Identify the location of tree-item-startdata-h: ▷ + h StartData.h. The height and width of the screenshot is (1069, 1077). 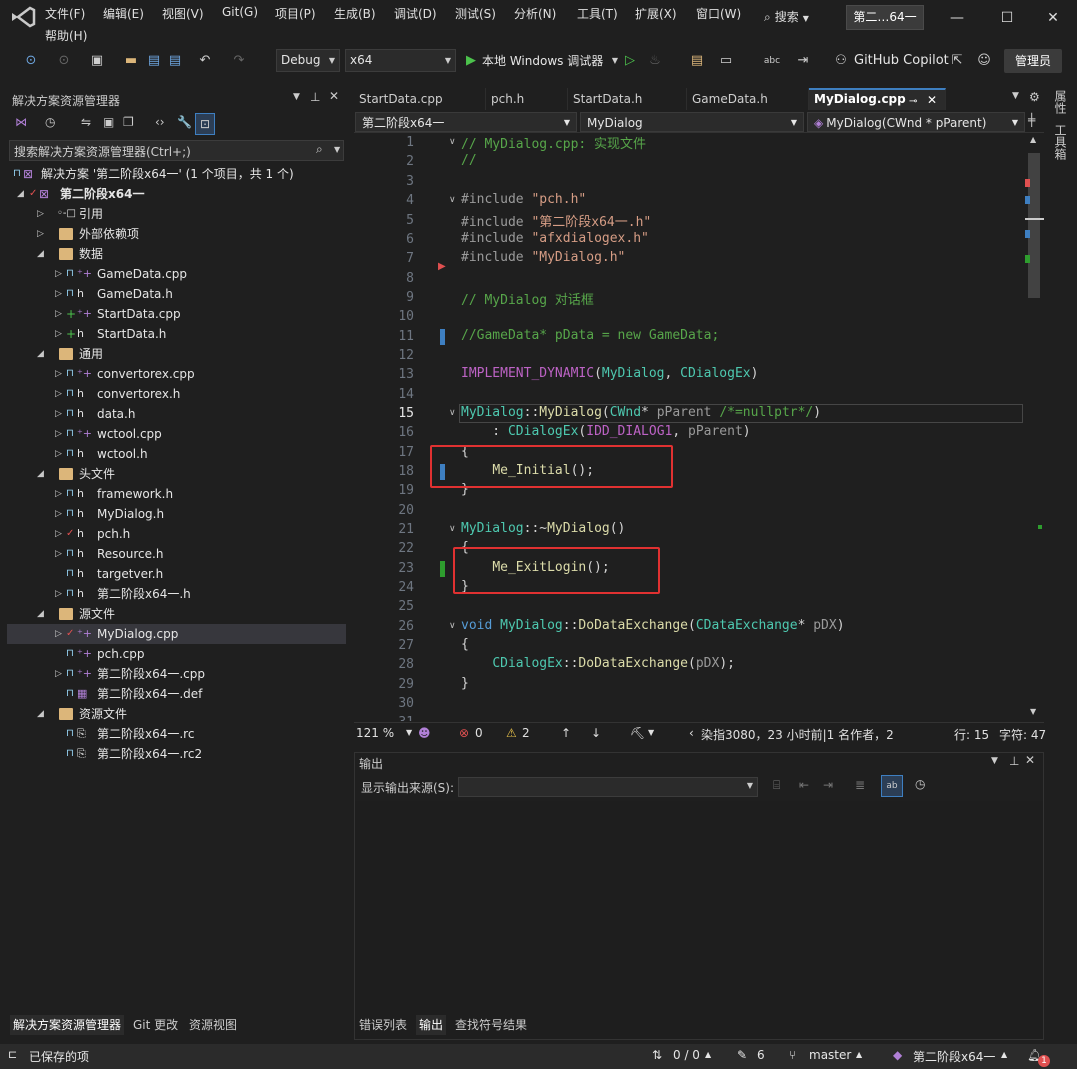
(176, 334).